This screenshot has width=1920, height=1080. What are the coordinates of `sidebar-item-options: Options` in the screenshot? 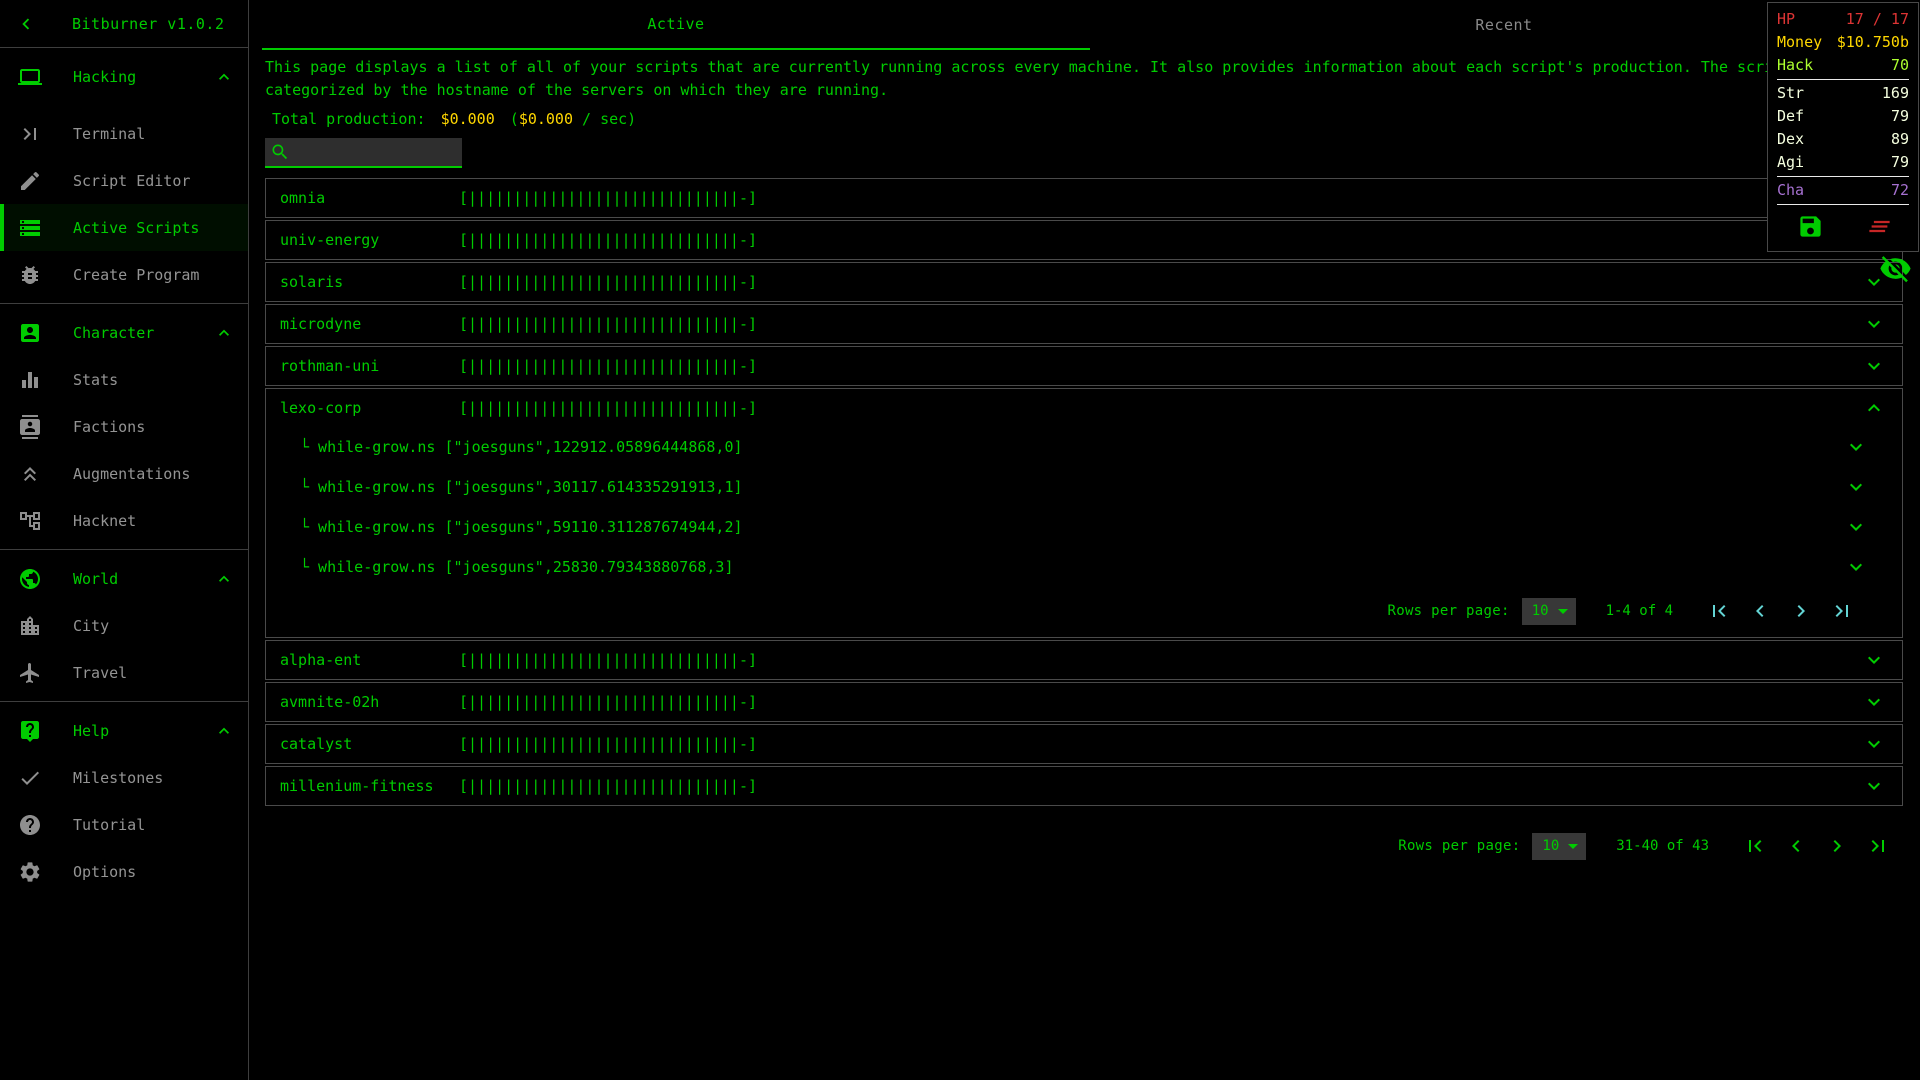 It's located at (124, 871).